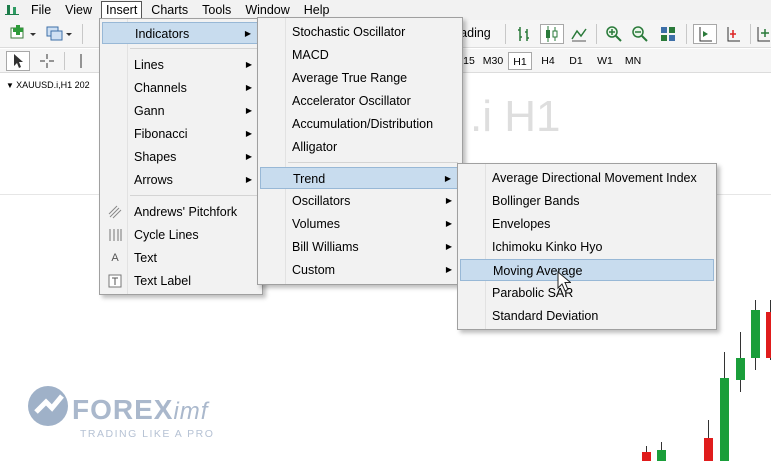  Describe the element at coordinates (41, 10) in the screenshot. I see `menu-file: File` at that location.